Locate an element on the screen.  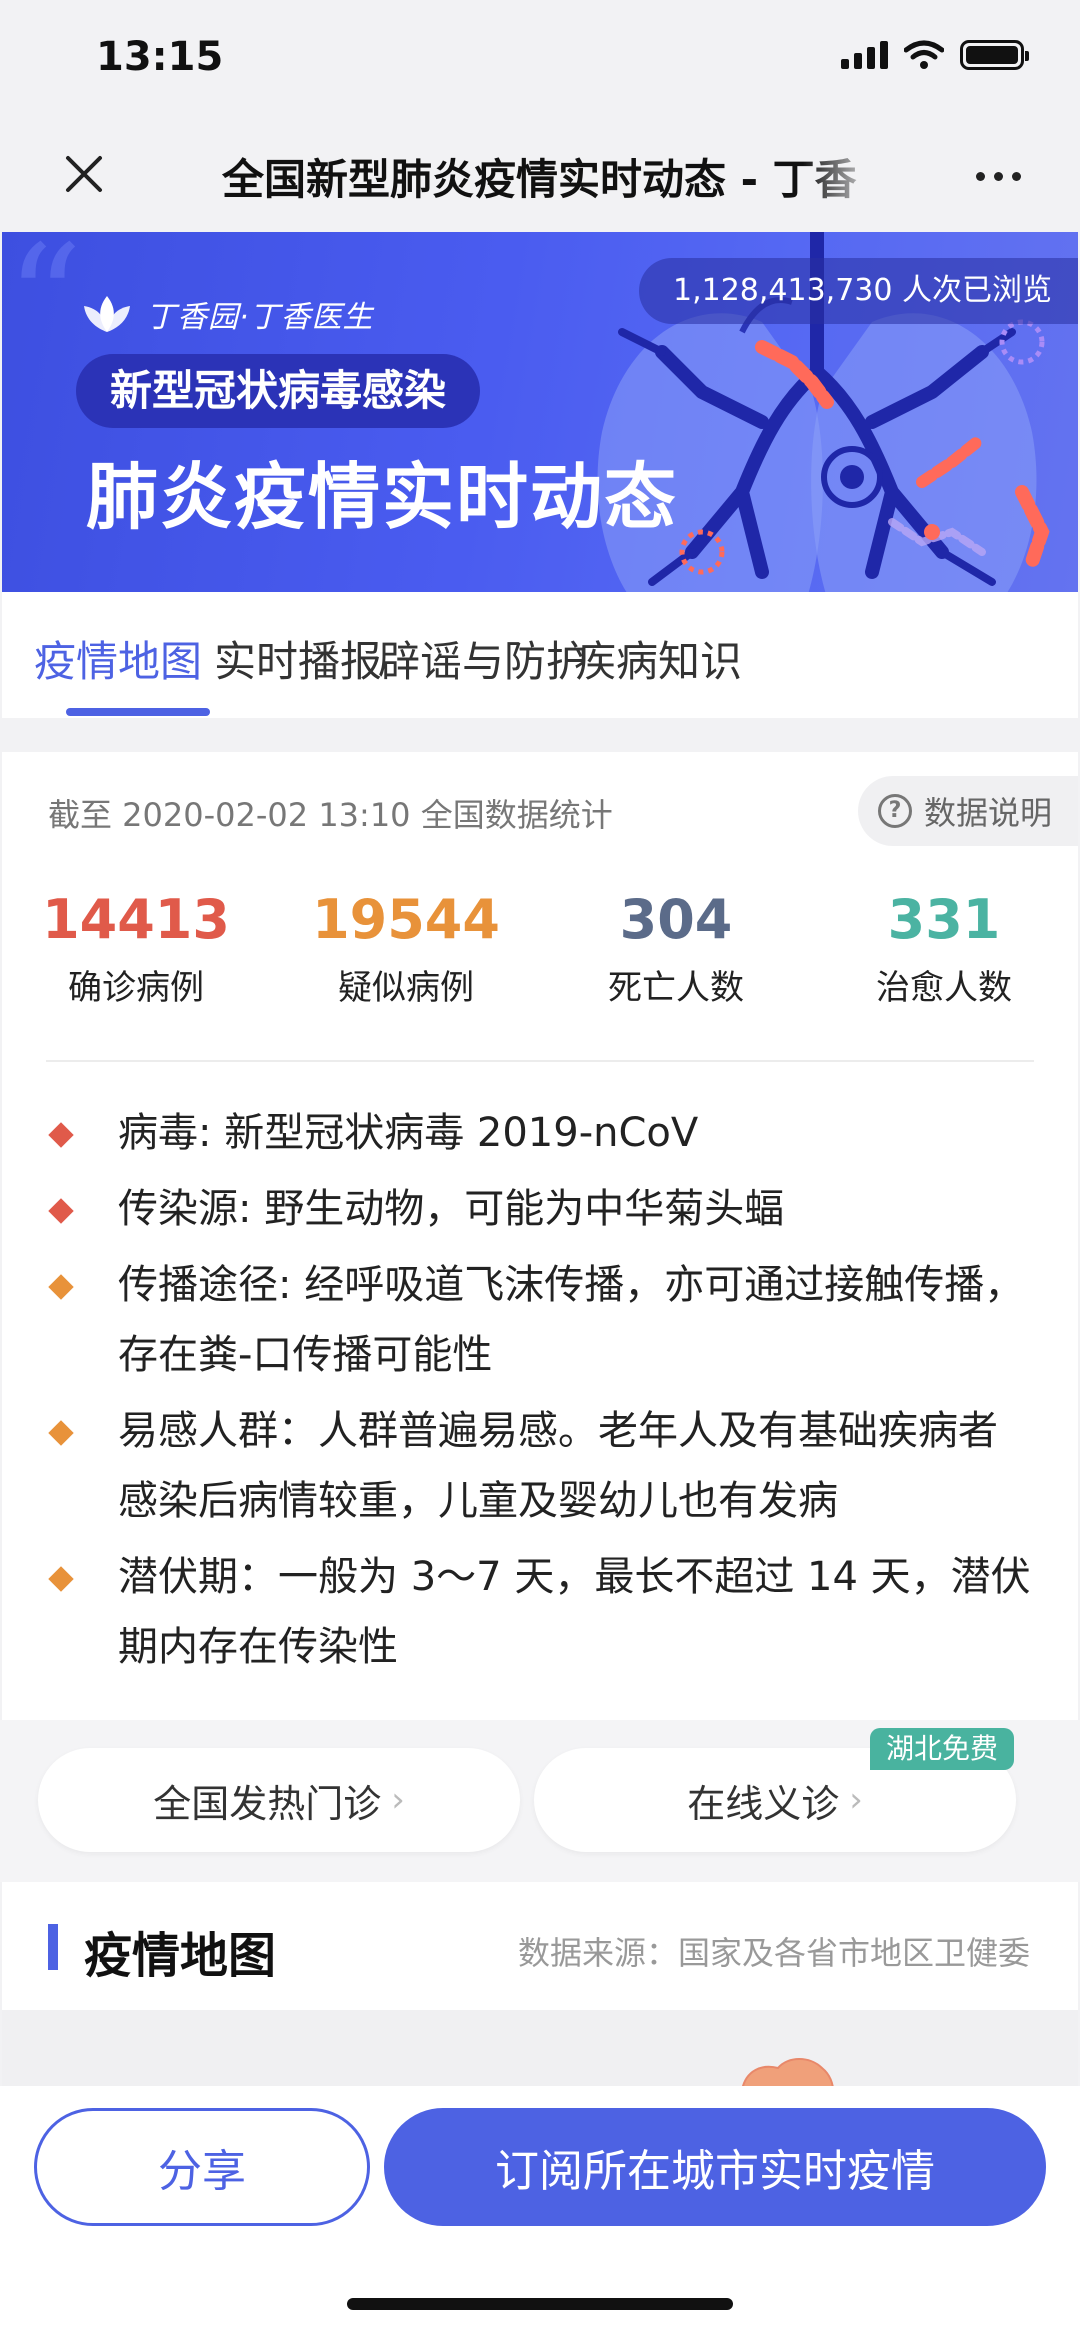
wifi-icon is located at coordinates (924, 54).